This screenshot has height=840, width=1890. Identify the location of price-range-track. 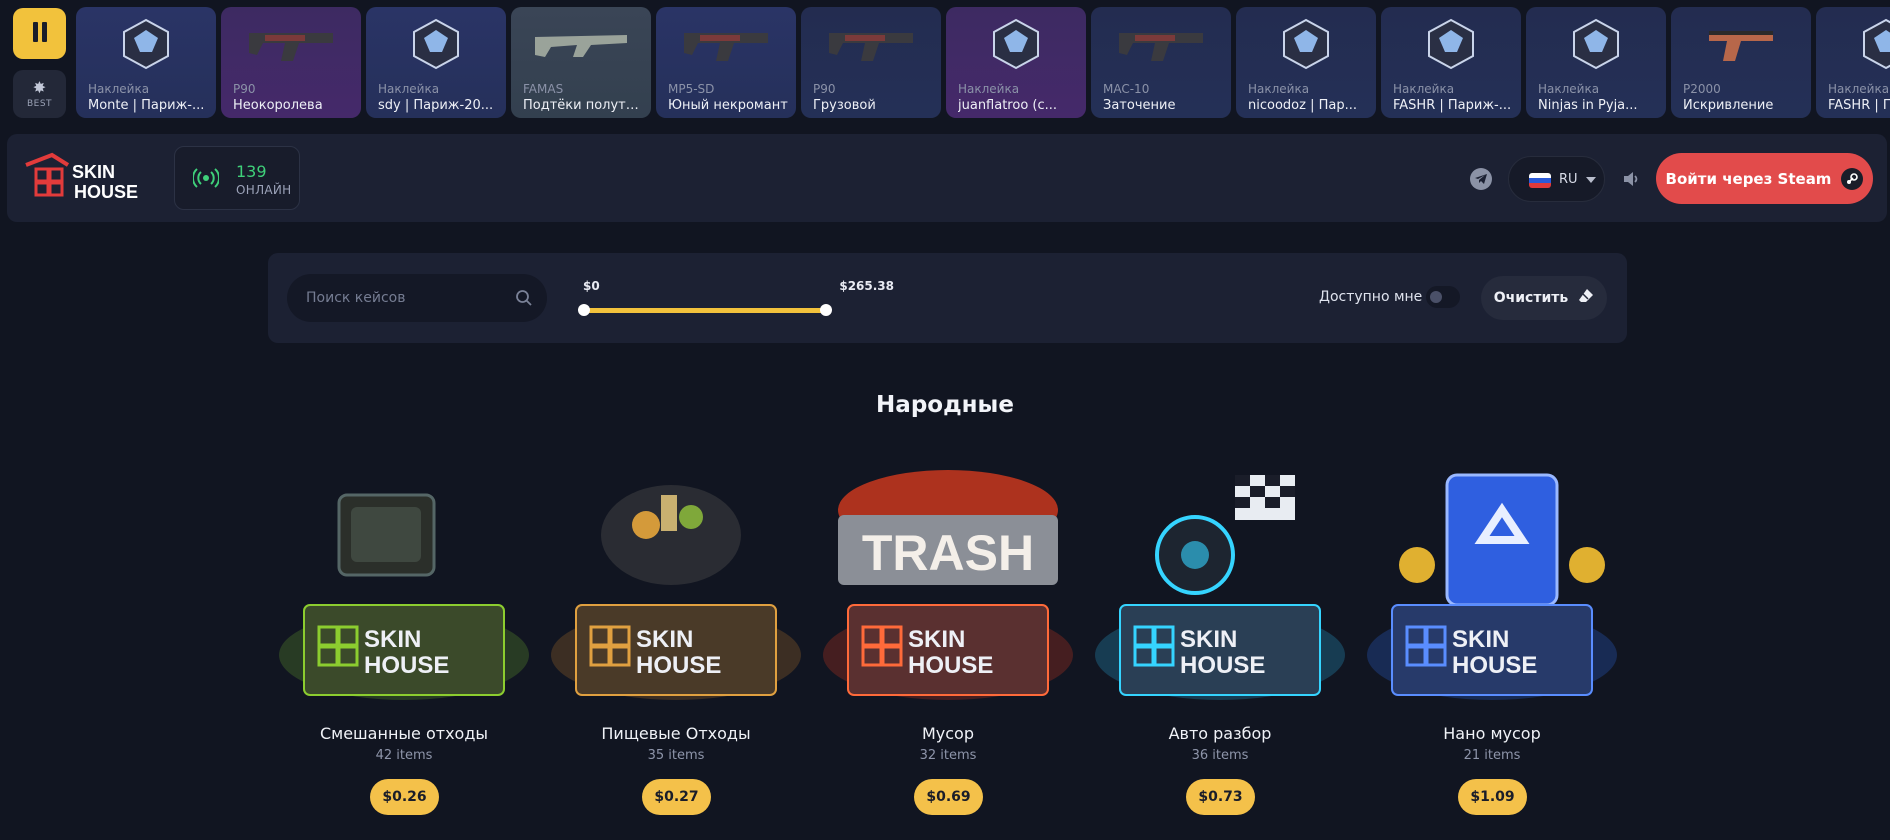
(705, 310).